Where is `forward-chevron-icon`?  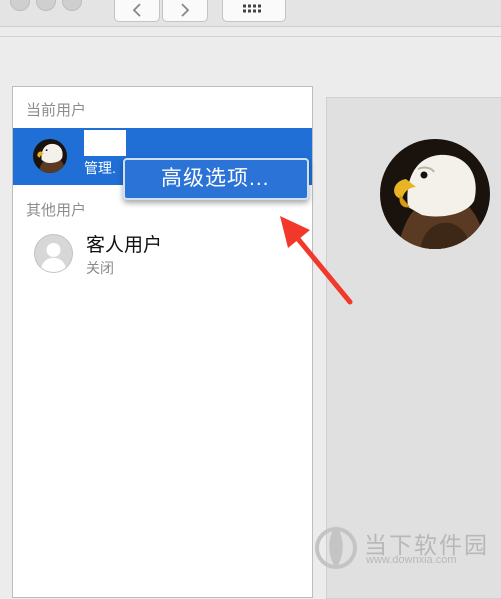 forward-chevron-icon is located at coordinates (185, 10).